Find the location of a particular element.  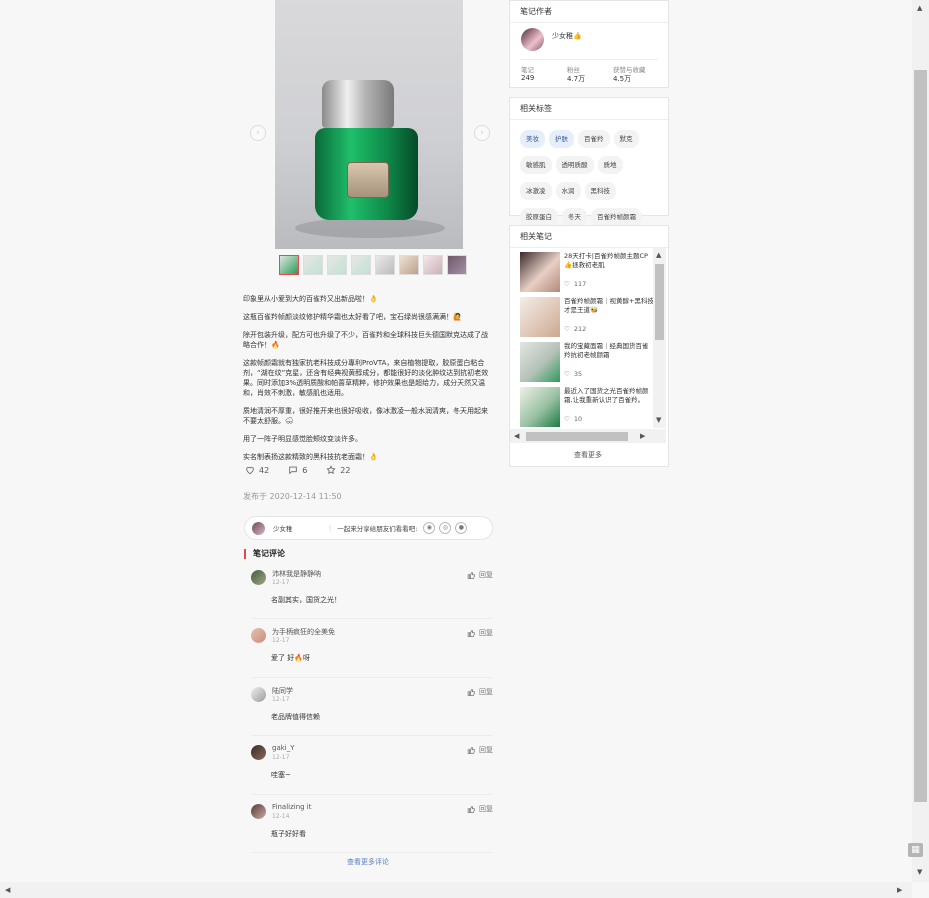

related-note-title: 我的宝藏面霜｜经典国货百雀羚抗初老帧颜霜 is located at coordinates (609, 352).